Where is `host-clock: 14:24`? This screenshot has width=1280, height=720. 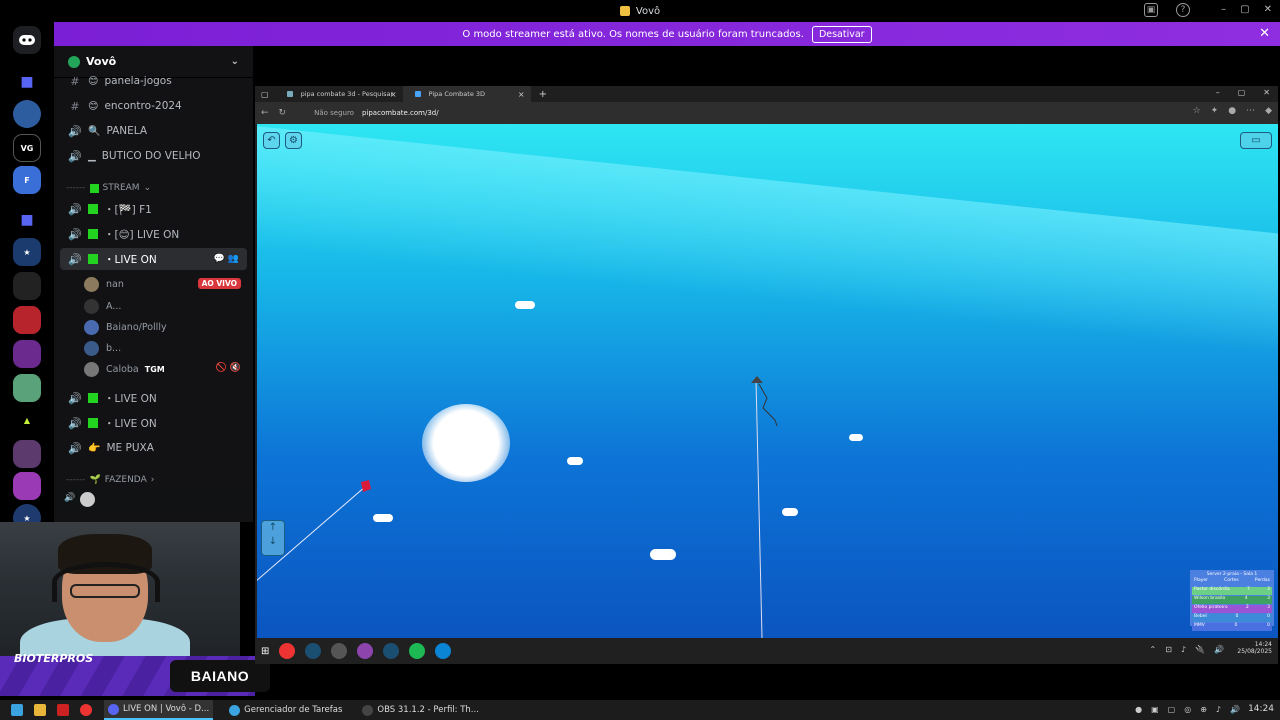
host-clock: 14:24 is located at coordinates (1261, 709).